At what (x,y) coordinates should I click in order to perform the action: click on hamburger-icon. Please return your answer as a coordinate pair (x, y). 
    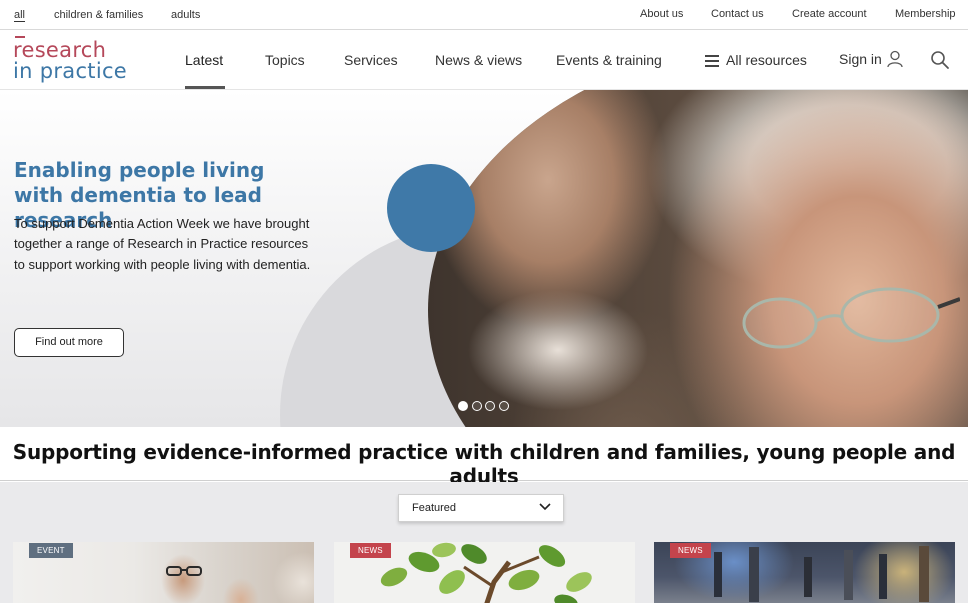
    Looking at the image, I should click on (712, 61).